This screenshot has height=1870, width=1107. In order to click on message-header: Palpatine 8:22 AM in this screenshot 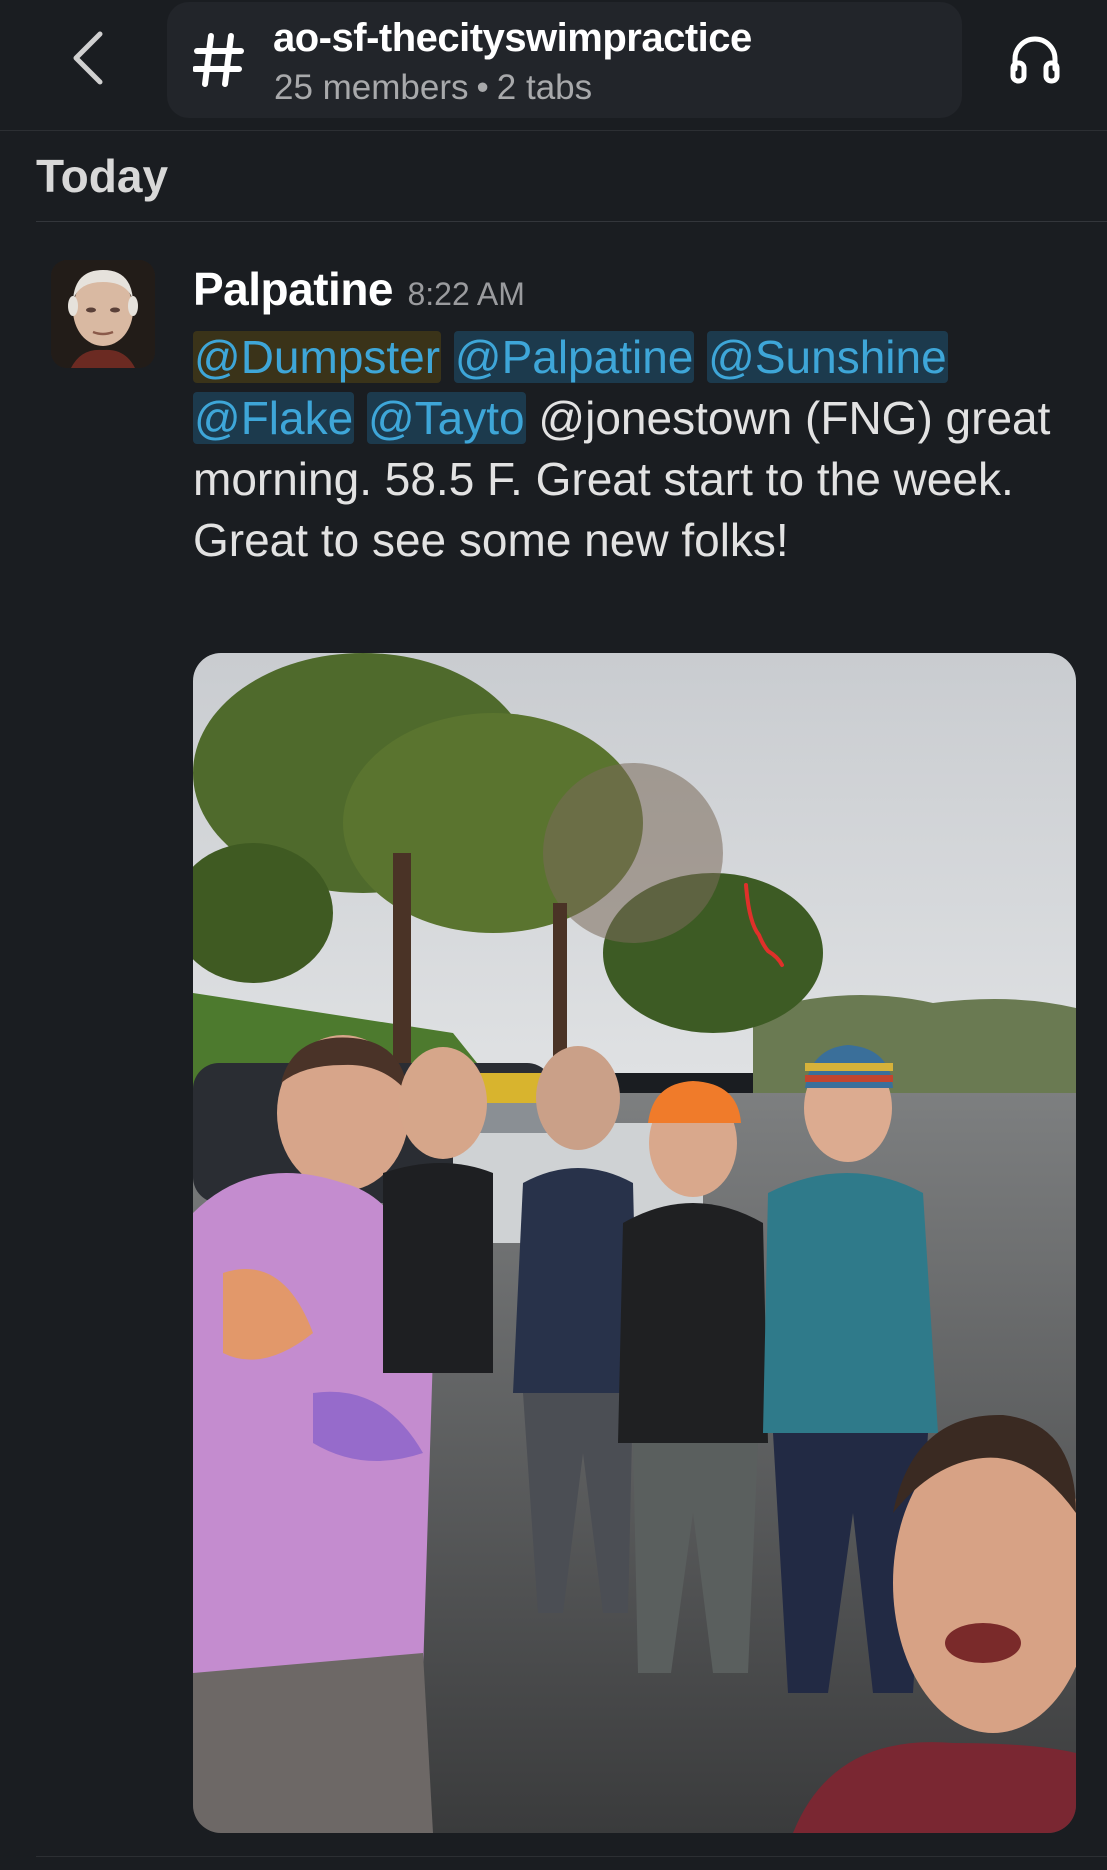, I will do `click(359, 289)`.